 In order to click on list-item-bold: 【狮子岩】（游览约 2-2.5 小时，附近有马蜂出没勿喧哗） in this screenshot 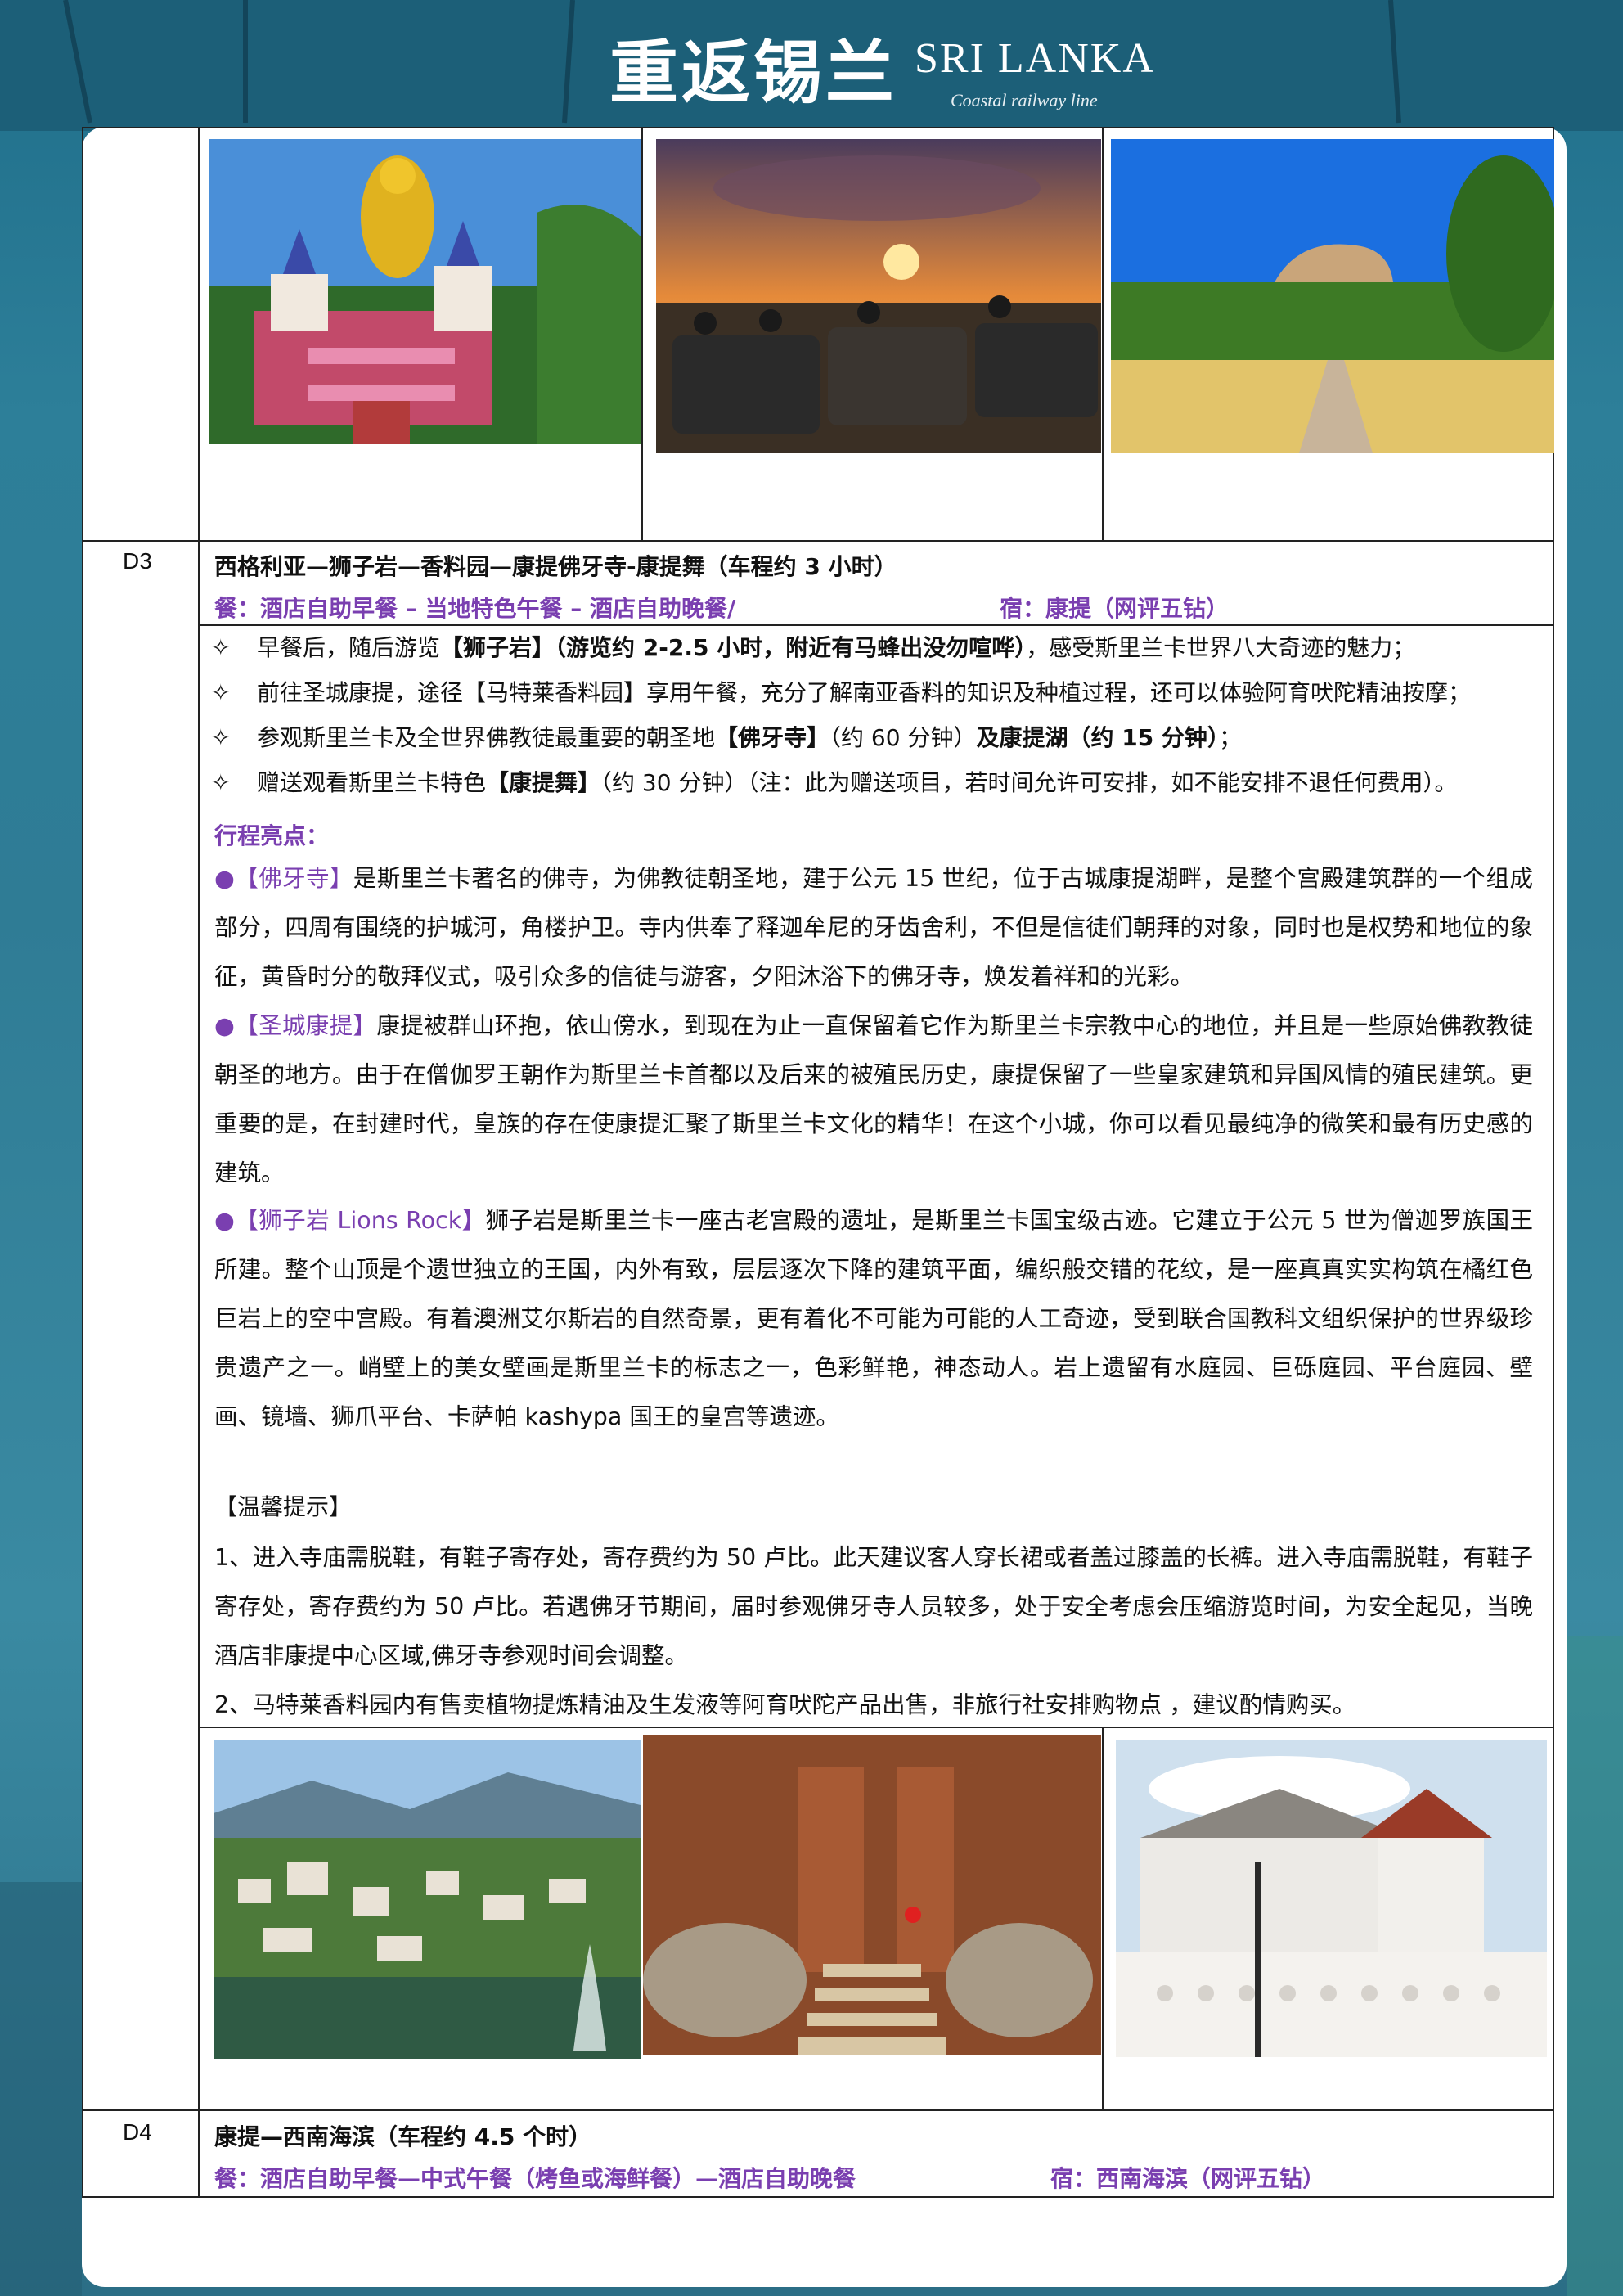, I will do `click(733, 647)`.